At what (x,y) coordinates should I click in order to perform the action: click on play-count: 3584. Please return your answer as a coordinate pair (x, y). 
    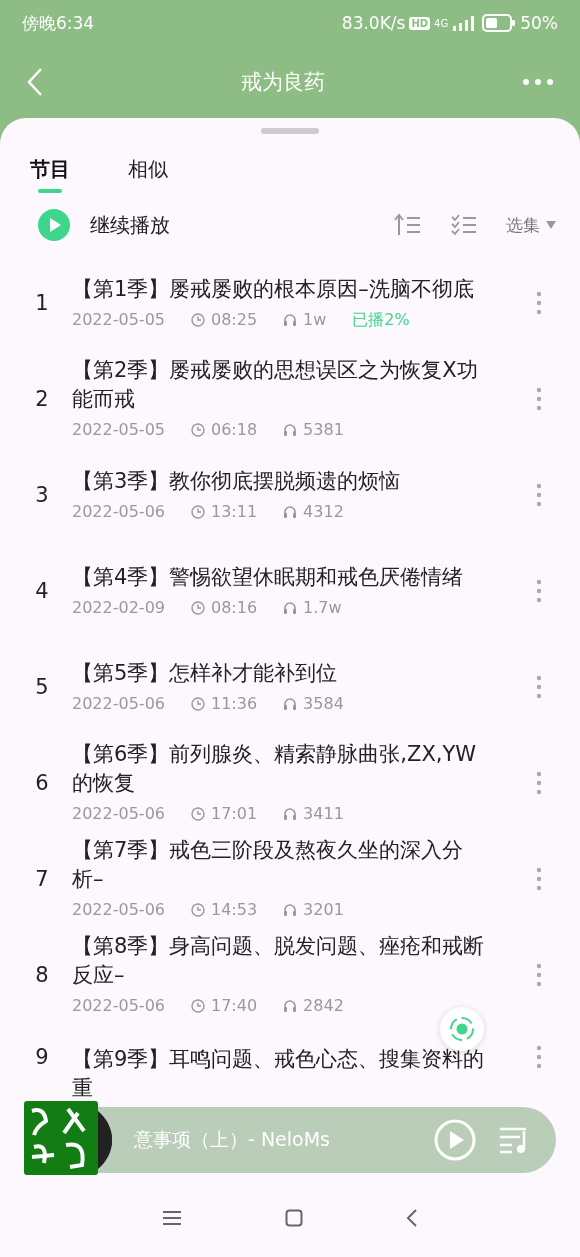
    Looking at the image, I should click on (323, 703).